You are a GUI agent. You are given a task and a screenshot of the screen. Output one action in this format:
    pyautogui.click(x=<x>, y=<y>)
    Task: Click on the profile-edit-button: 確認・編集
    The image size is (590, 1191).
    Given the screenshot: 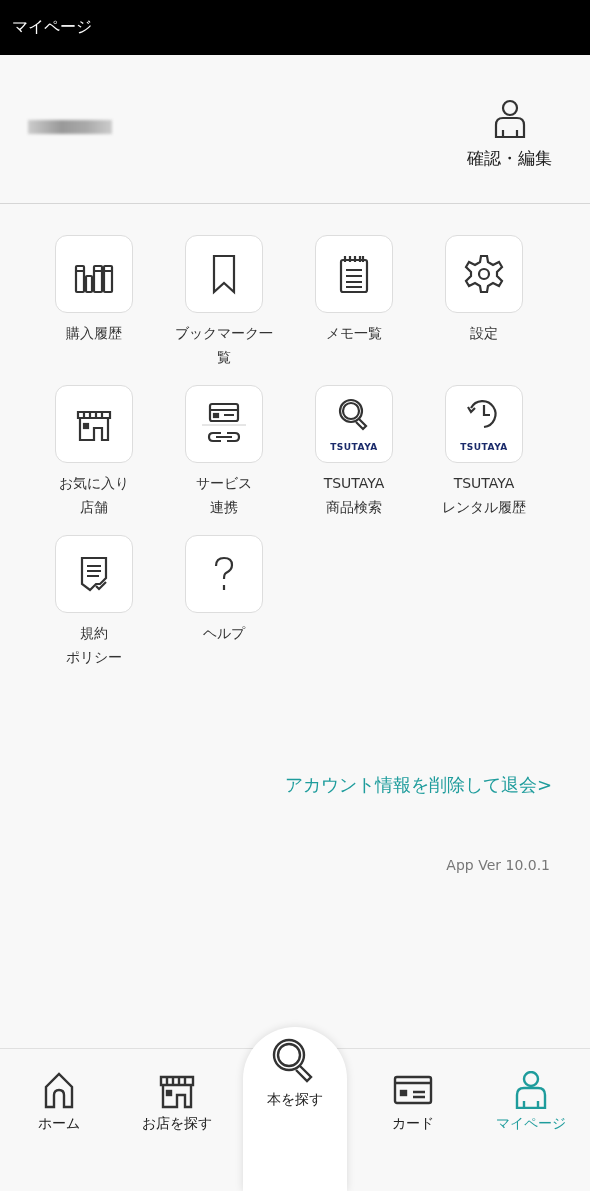 What is the action you would take?
    pyautogui.click(x=509, y=134)
    